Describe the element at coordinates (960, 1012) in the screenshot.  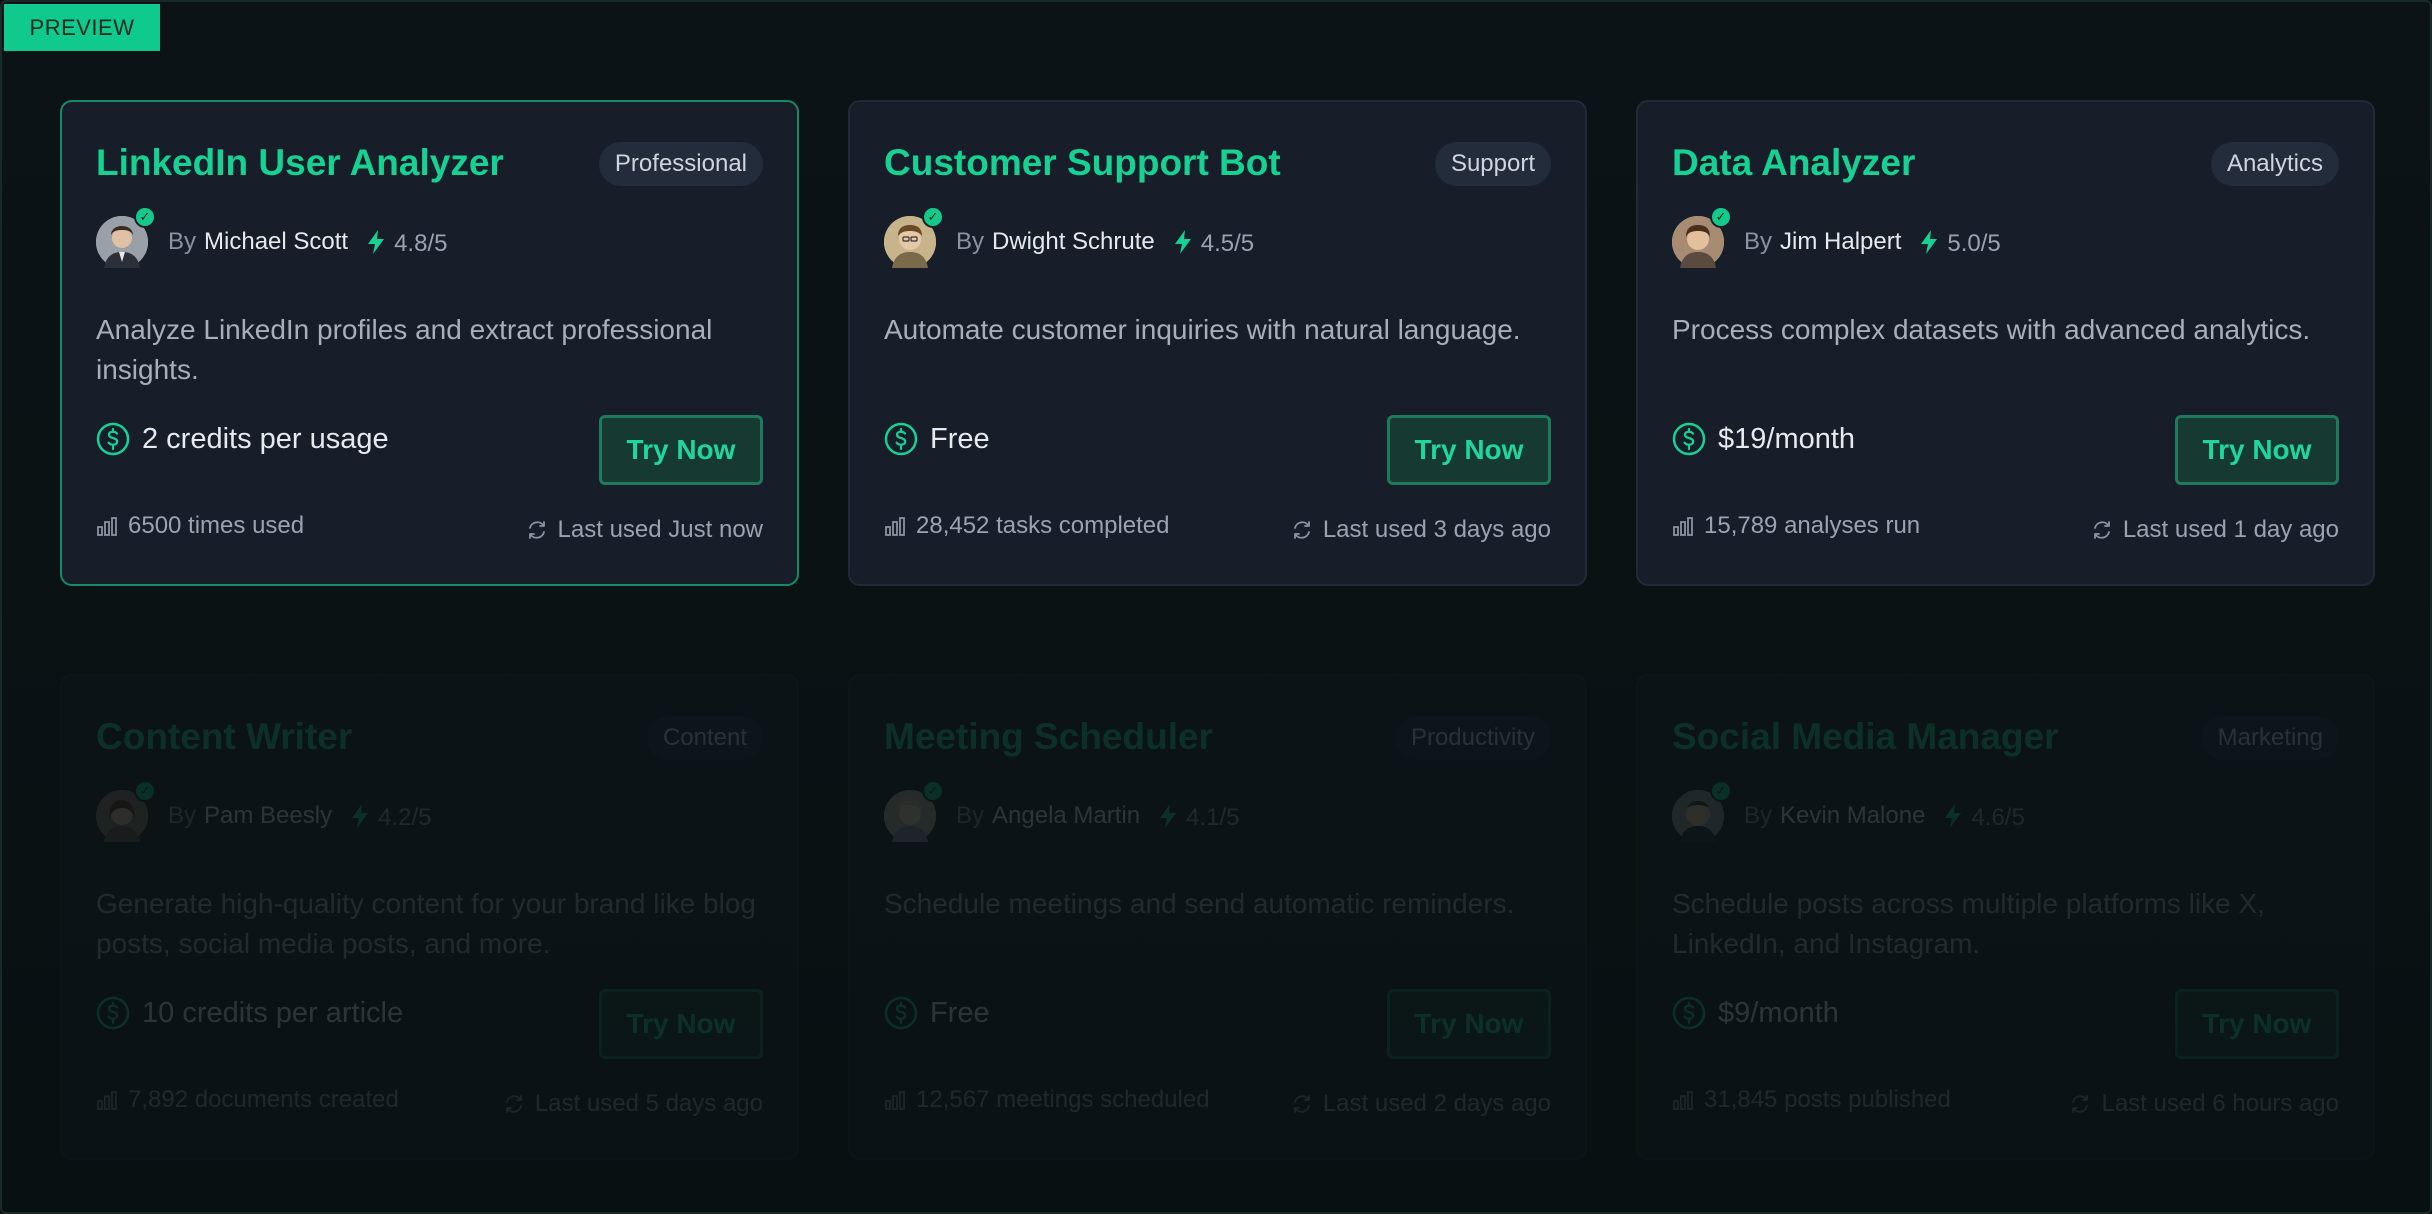
I see `price: Free` at that location.